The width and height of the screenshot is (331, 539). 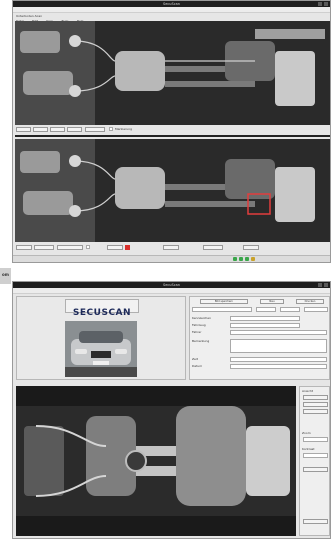 I want to click on save-image-button: Bild speichern, so click(x=224, y=301).